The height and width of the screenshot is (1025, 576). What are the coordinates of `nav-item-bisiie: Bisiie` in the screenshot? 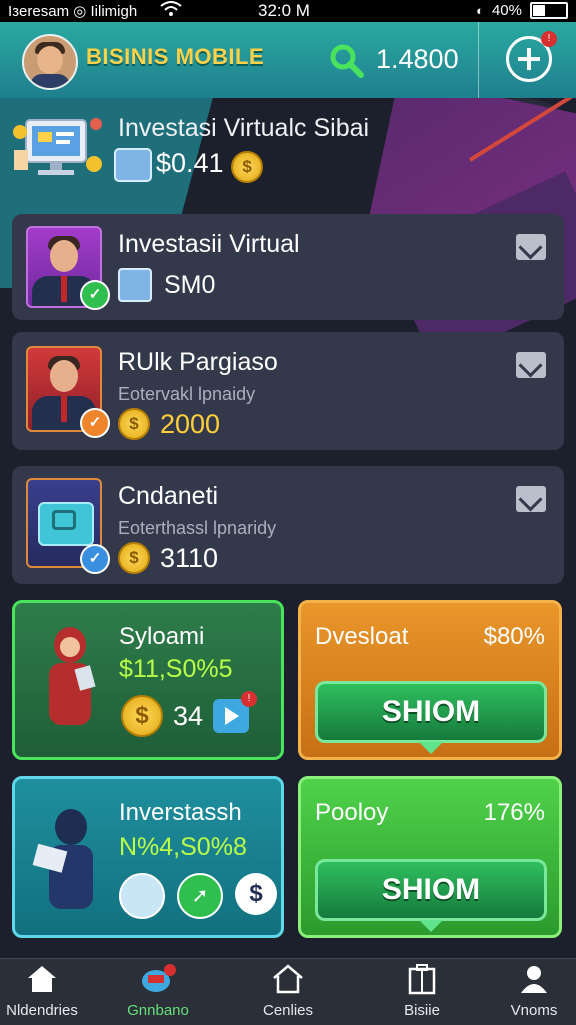 It's located at (422, 991).